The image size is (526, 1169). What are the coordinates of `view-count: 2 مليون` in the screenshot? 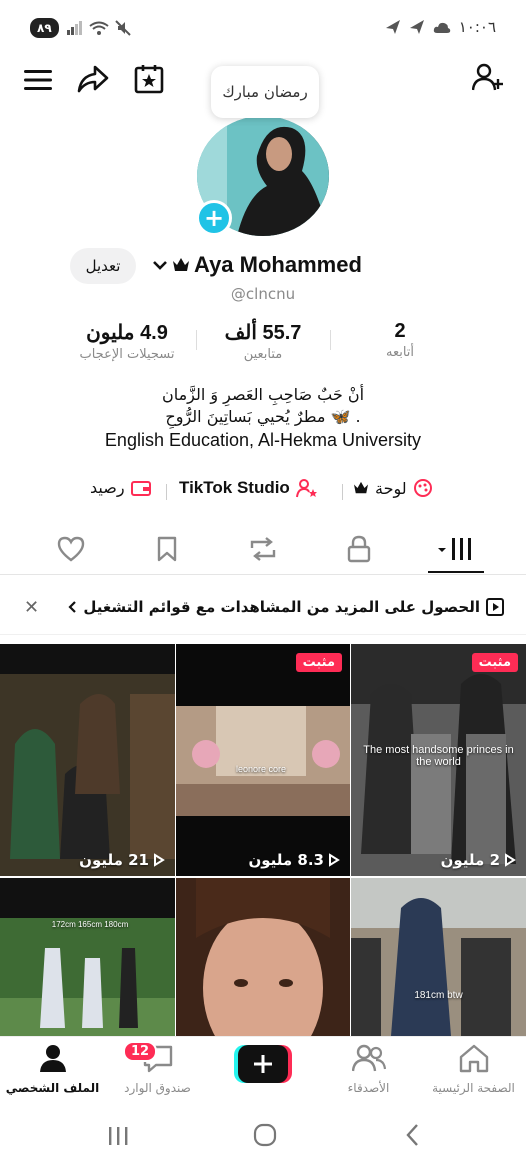 It's located at (478, 860).